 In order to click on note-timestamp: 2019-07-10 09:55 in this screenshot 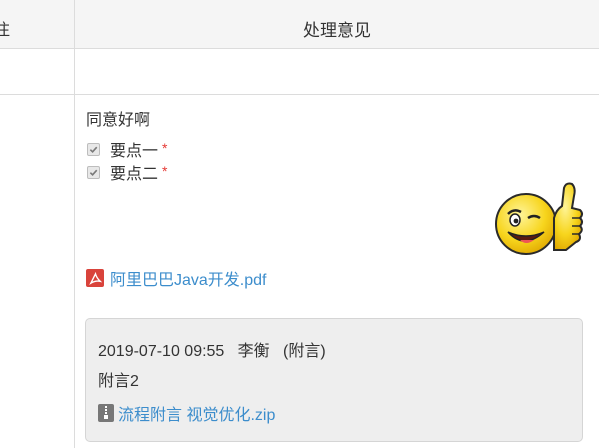, I will do `click(161, 351)`.